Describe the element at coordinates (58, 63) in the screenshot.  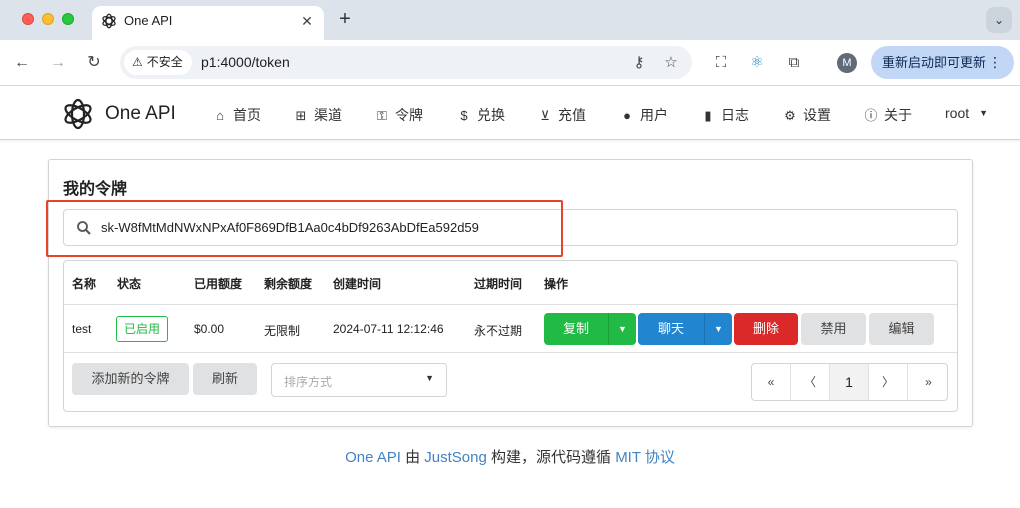
I see `forward-icon: →` at that location.